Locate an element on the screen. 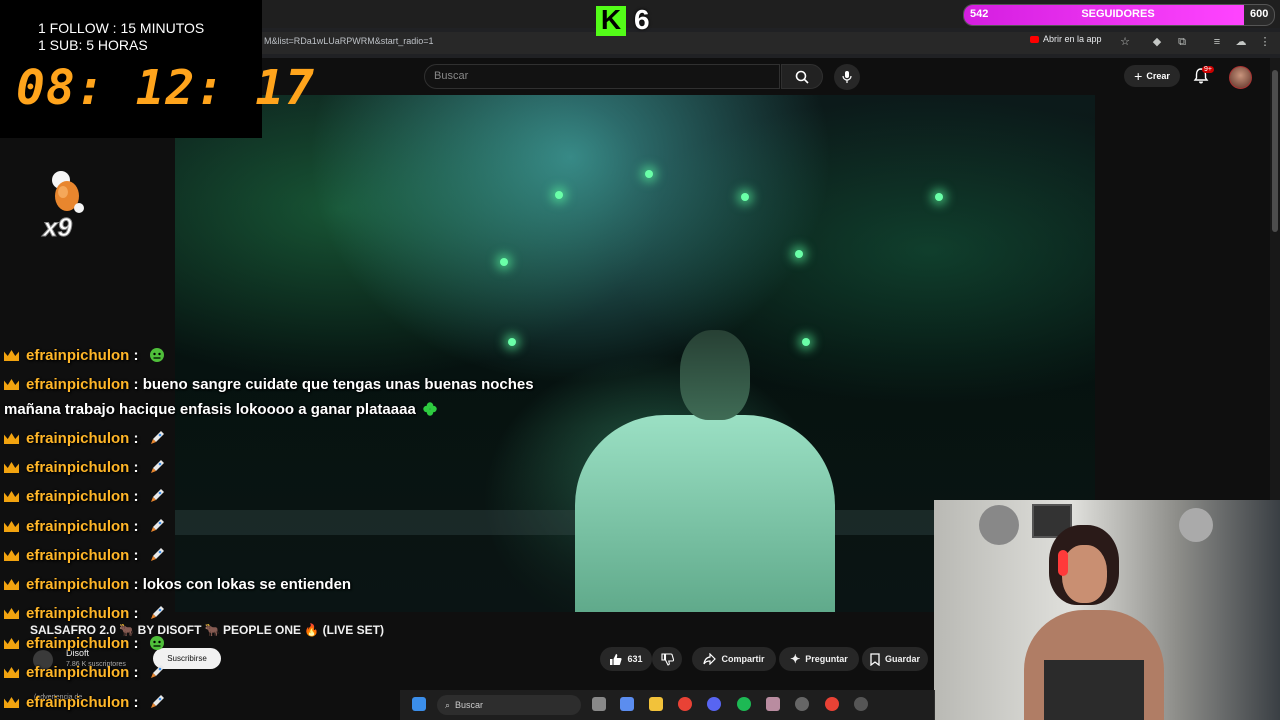  share-button: Compartir is located at coordinates (734, 659).